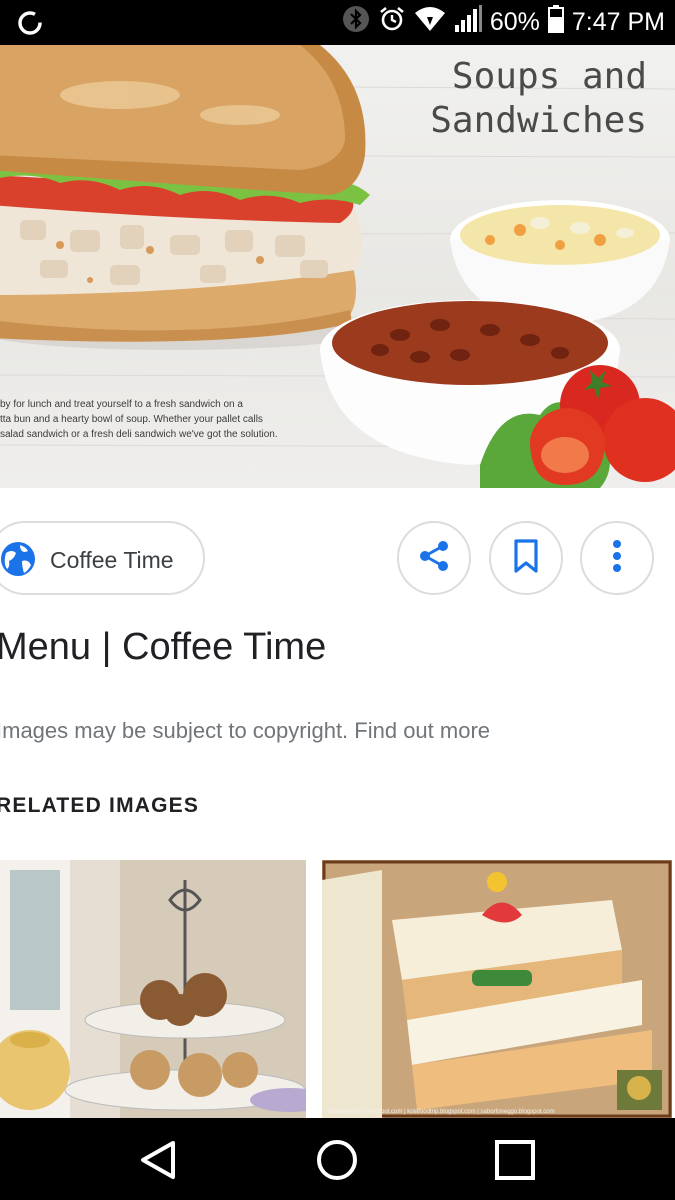 Image resolution: width=675 pixels, height=1200 pixels. I want to click on status-bar: 60% 7:47 PM, so click(337, 22).